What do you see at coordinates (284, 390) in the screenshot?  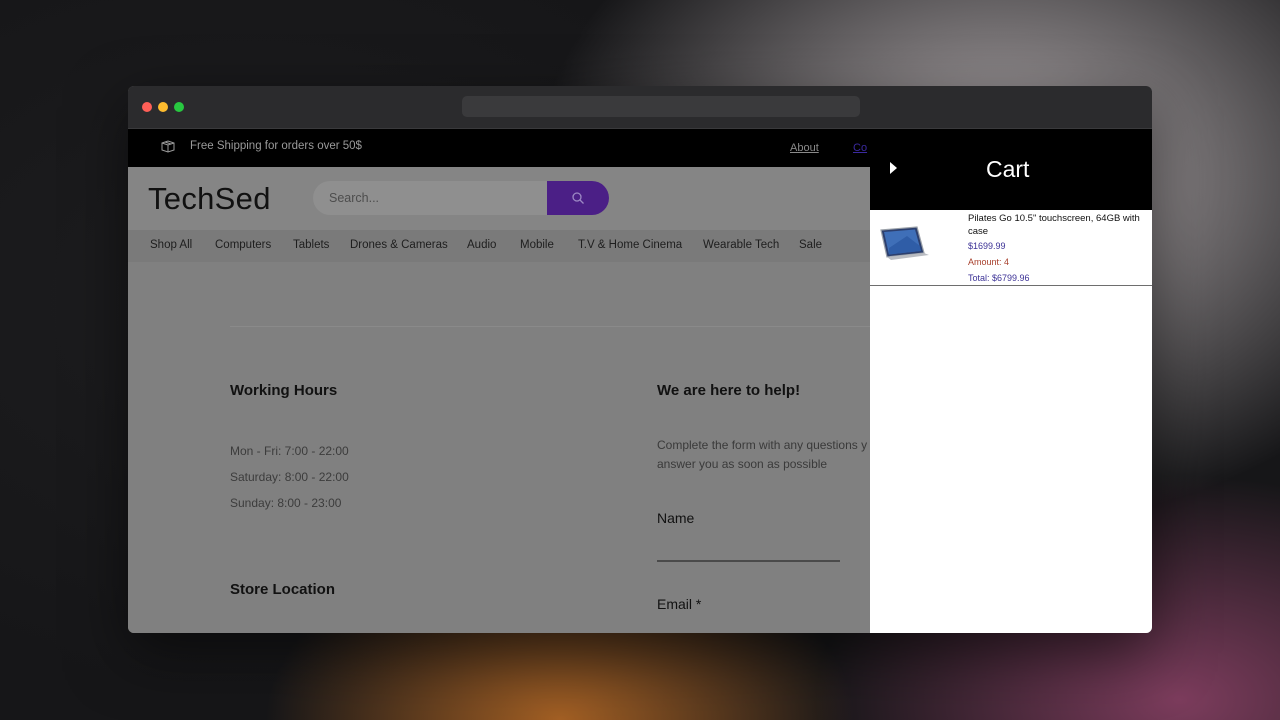 I see `working-hours-heading: Working Hours` at bounding box center [284, 390].